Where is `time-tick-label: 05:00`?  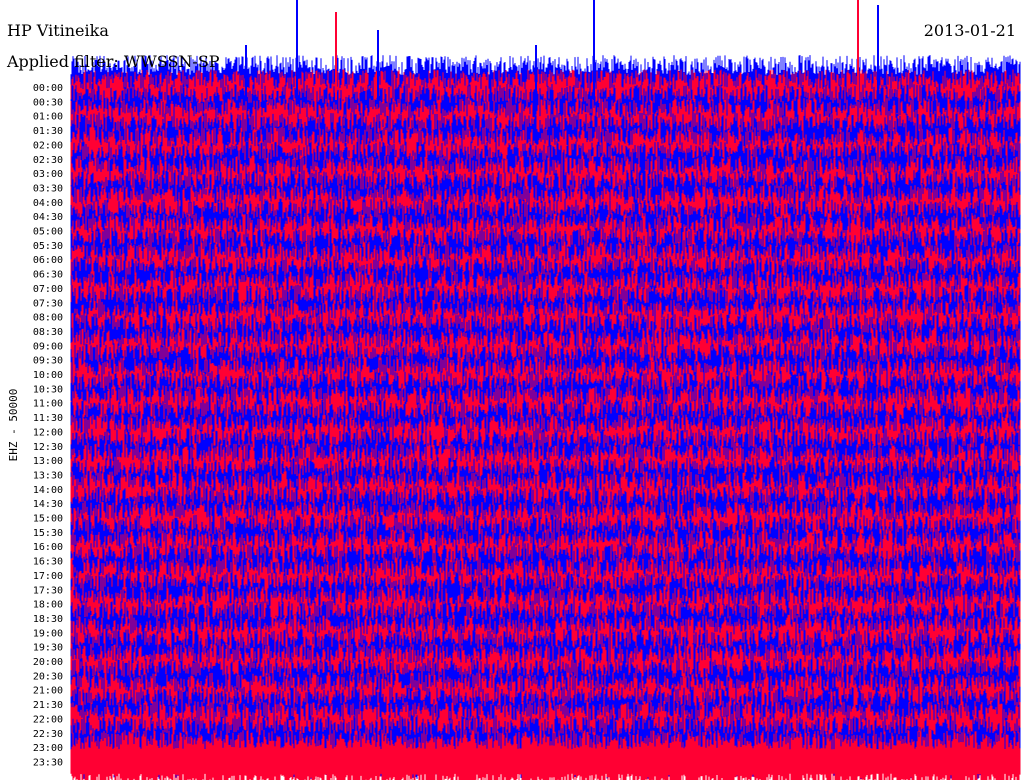
time-tick-label: 05:00 is located at coordinates (48, 232).